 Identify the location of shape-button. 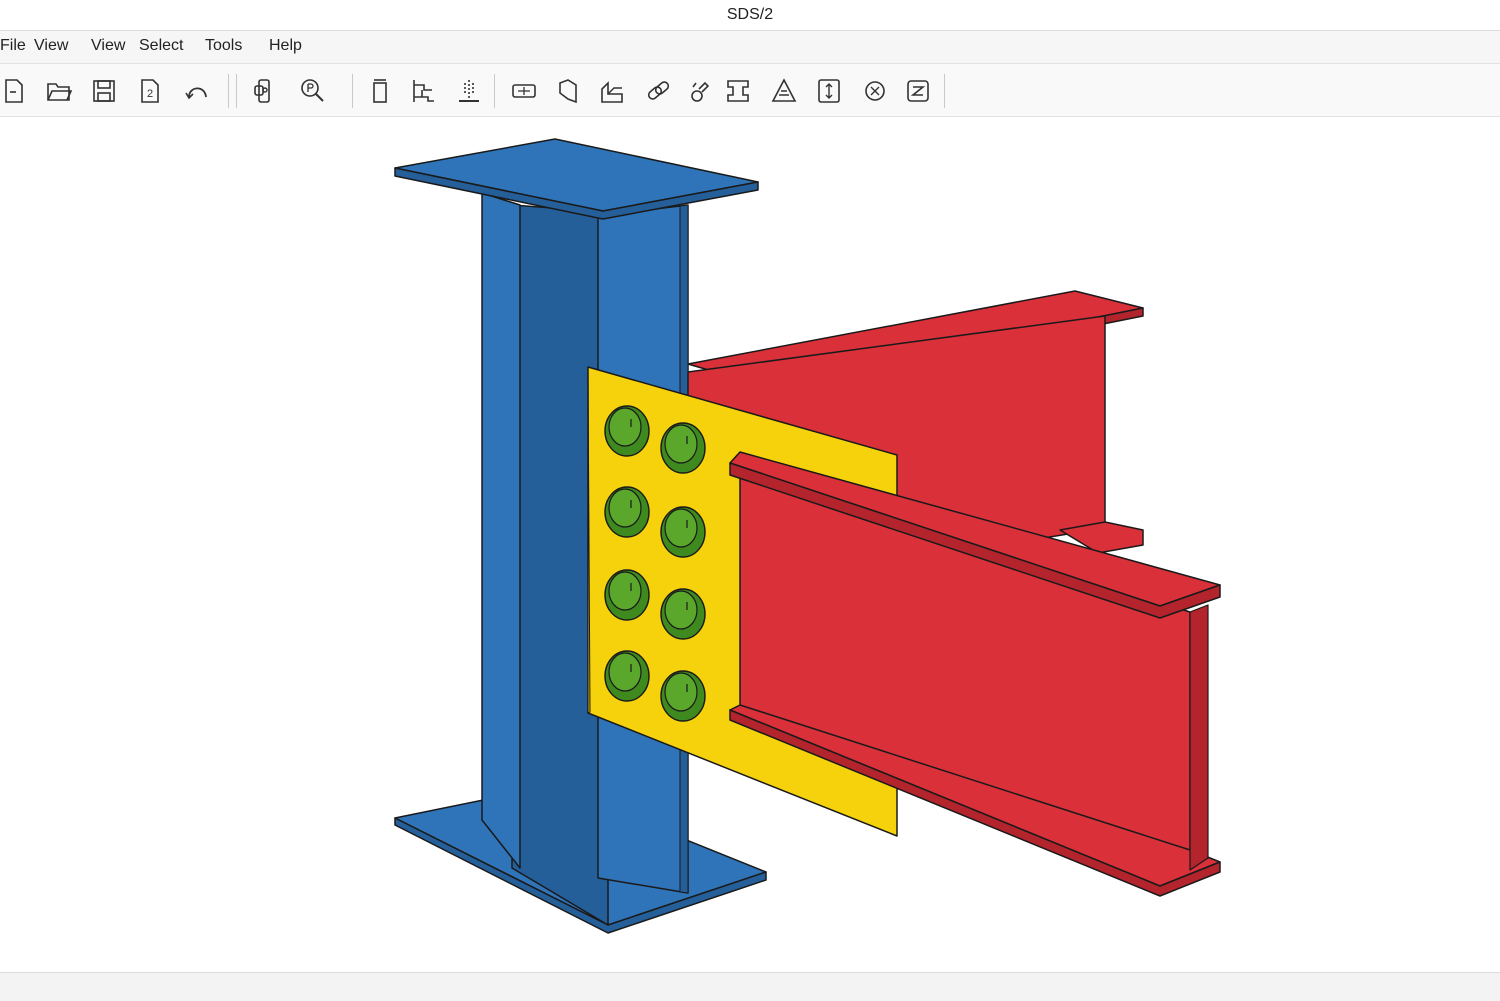
(738, 91).